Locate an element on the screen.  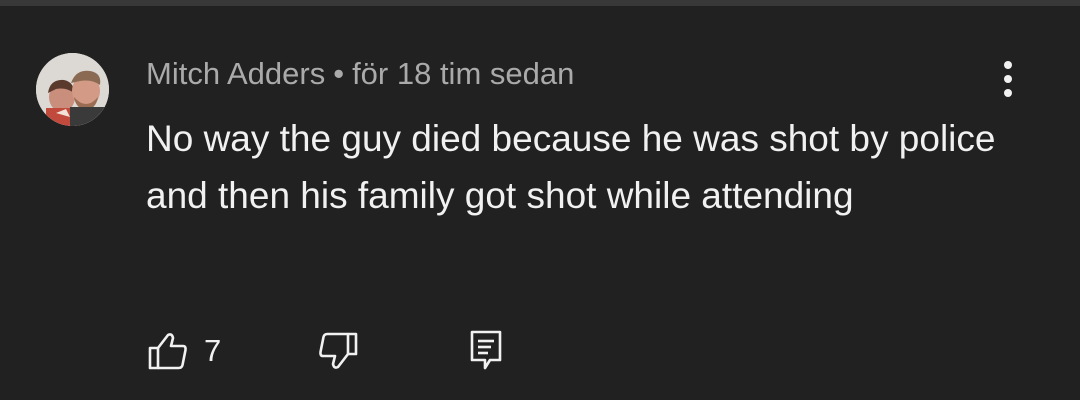
avatar is located at coordinates (72, 89).